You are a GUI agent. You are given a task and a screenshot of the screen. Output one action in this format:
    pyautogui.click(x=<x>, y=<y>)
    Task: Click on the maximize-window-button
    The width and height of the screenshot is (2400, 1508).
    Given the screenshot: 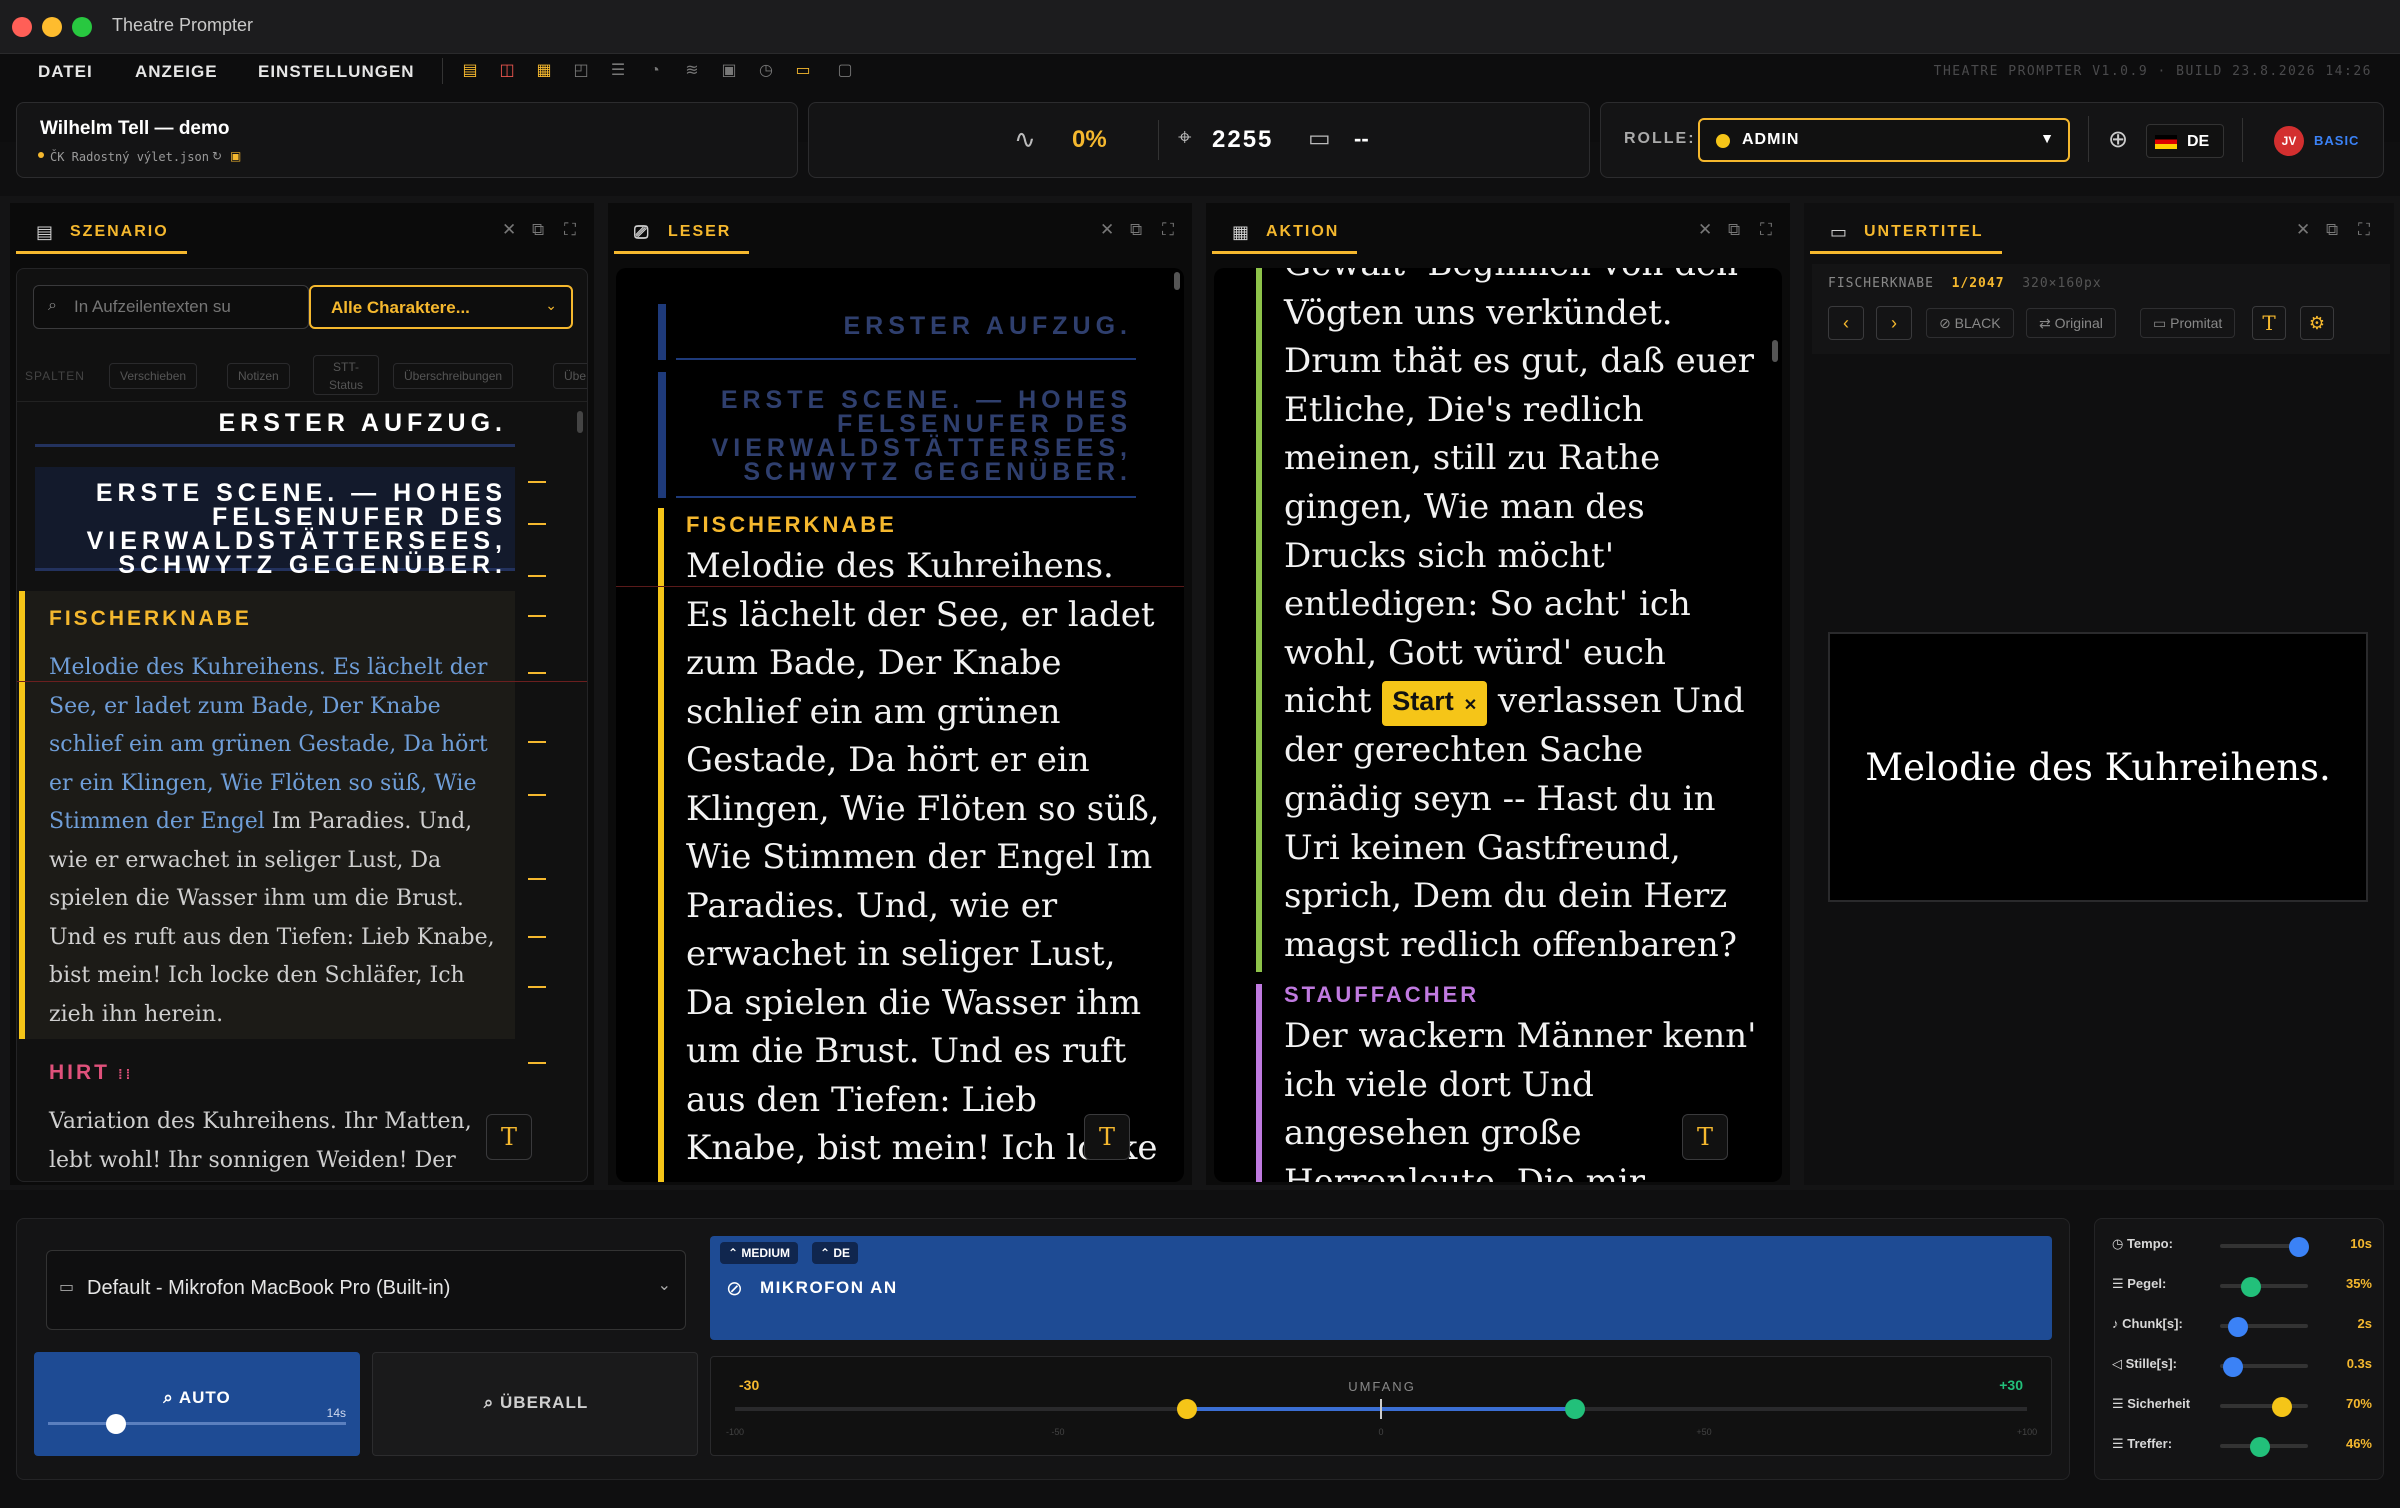 What is the action you would take?
    pyautogui.click(x=82, y=27)
    